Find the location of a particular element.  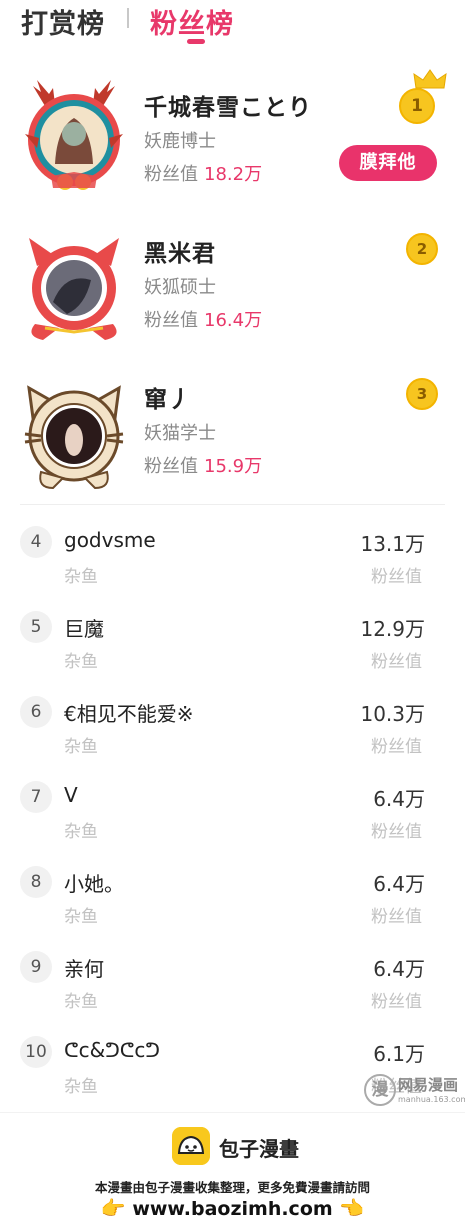

list-item: 8 小她。 杂鱼 6.4万 粉丝值 is located at coordinates (232, 898).